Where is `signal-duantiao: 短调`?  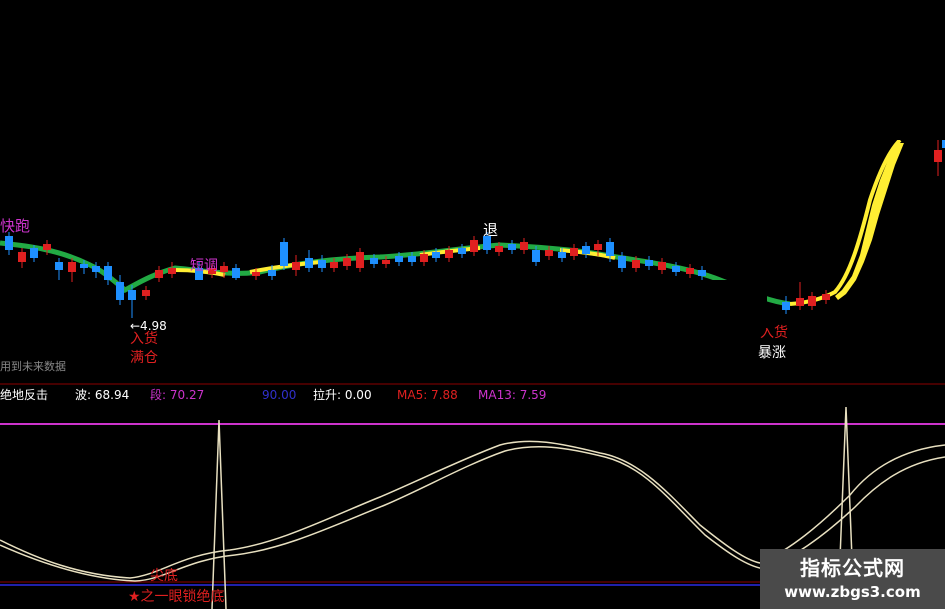 signal-duantiao: 短调 is located at coordinates (204, 266).